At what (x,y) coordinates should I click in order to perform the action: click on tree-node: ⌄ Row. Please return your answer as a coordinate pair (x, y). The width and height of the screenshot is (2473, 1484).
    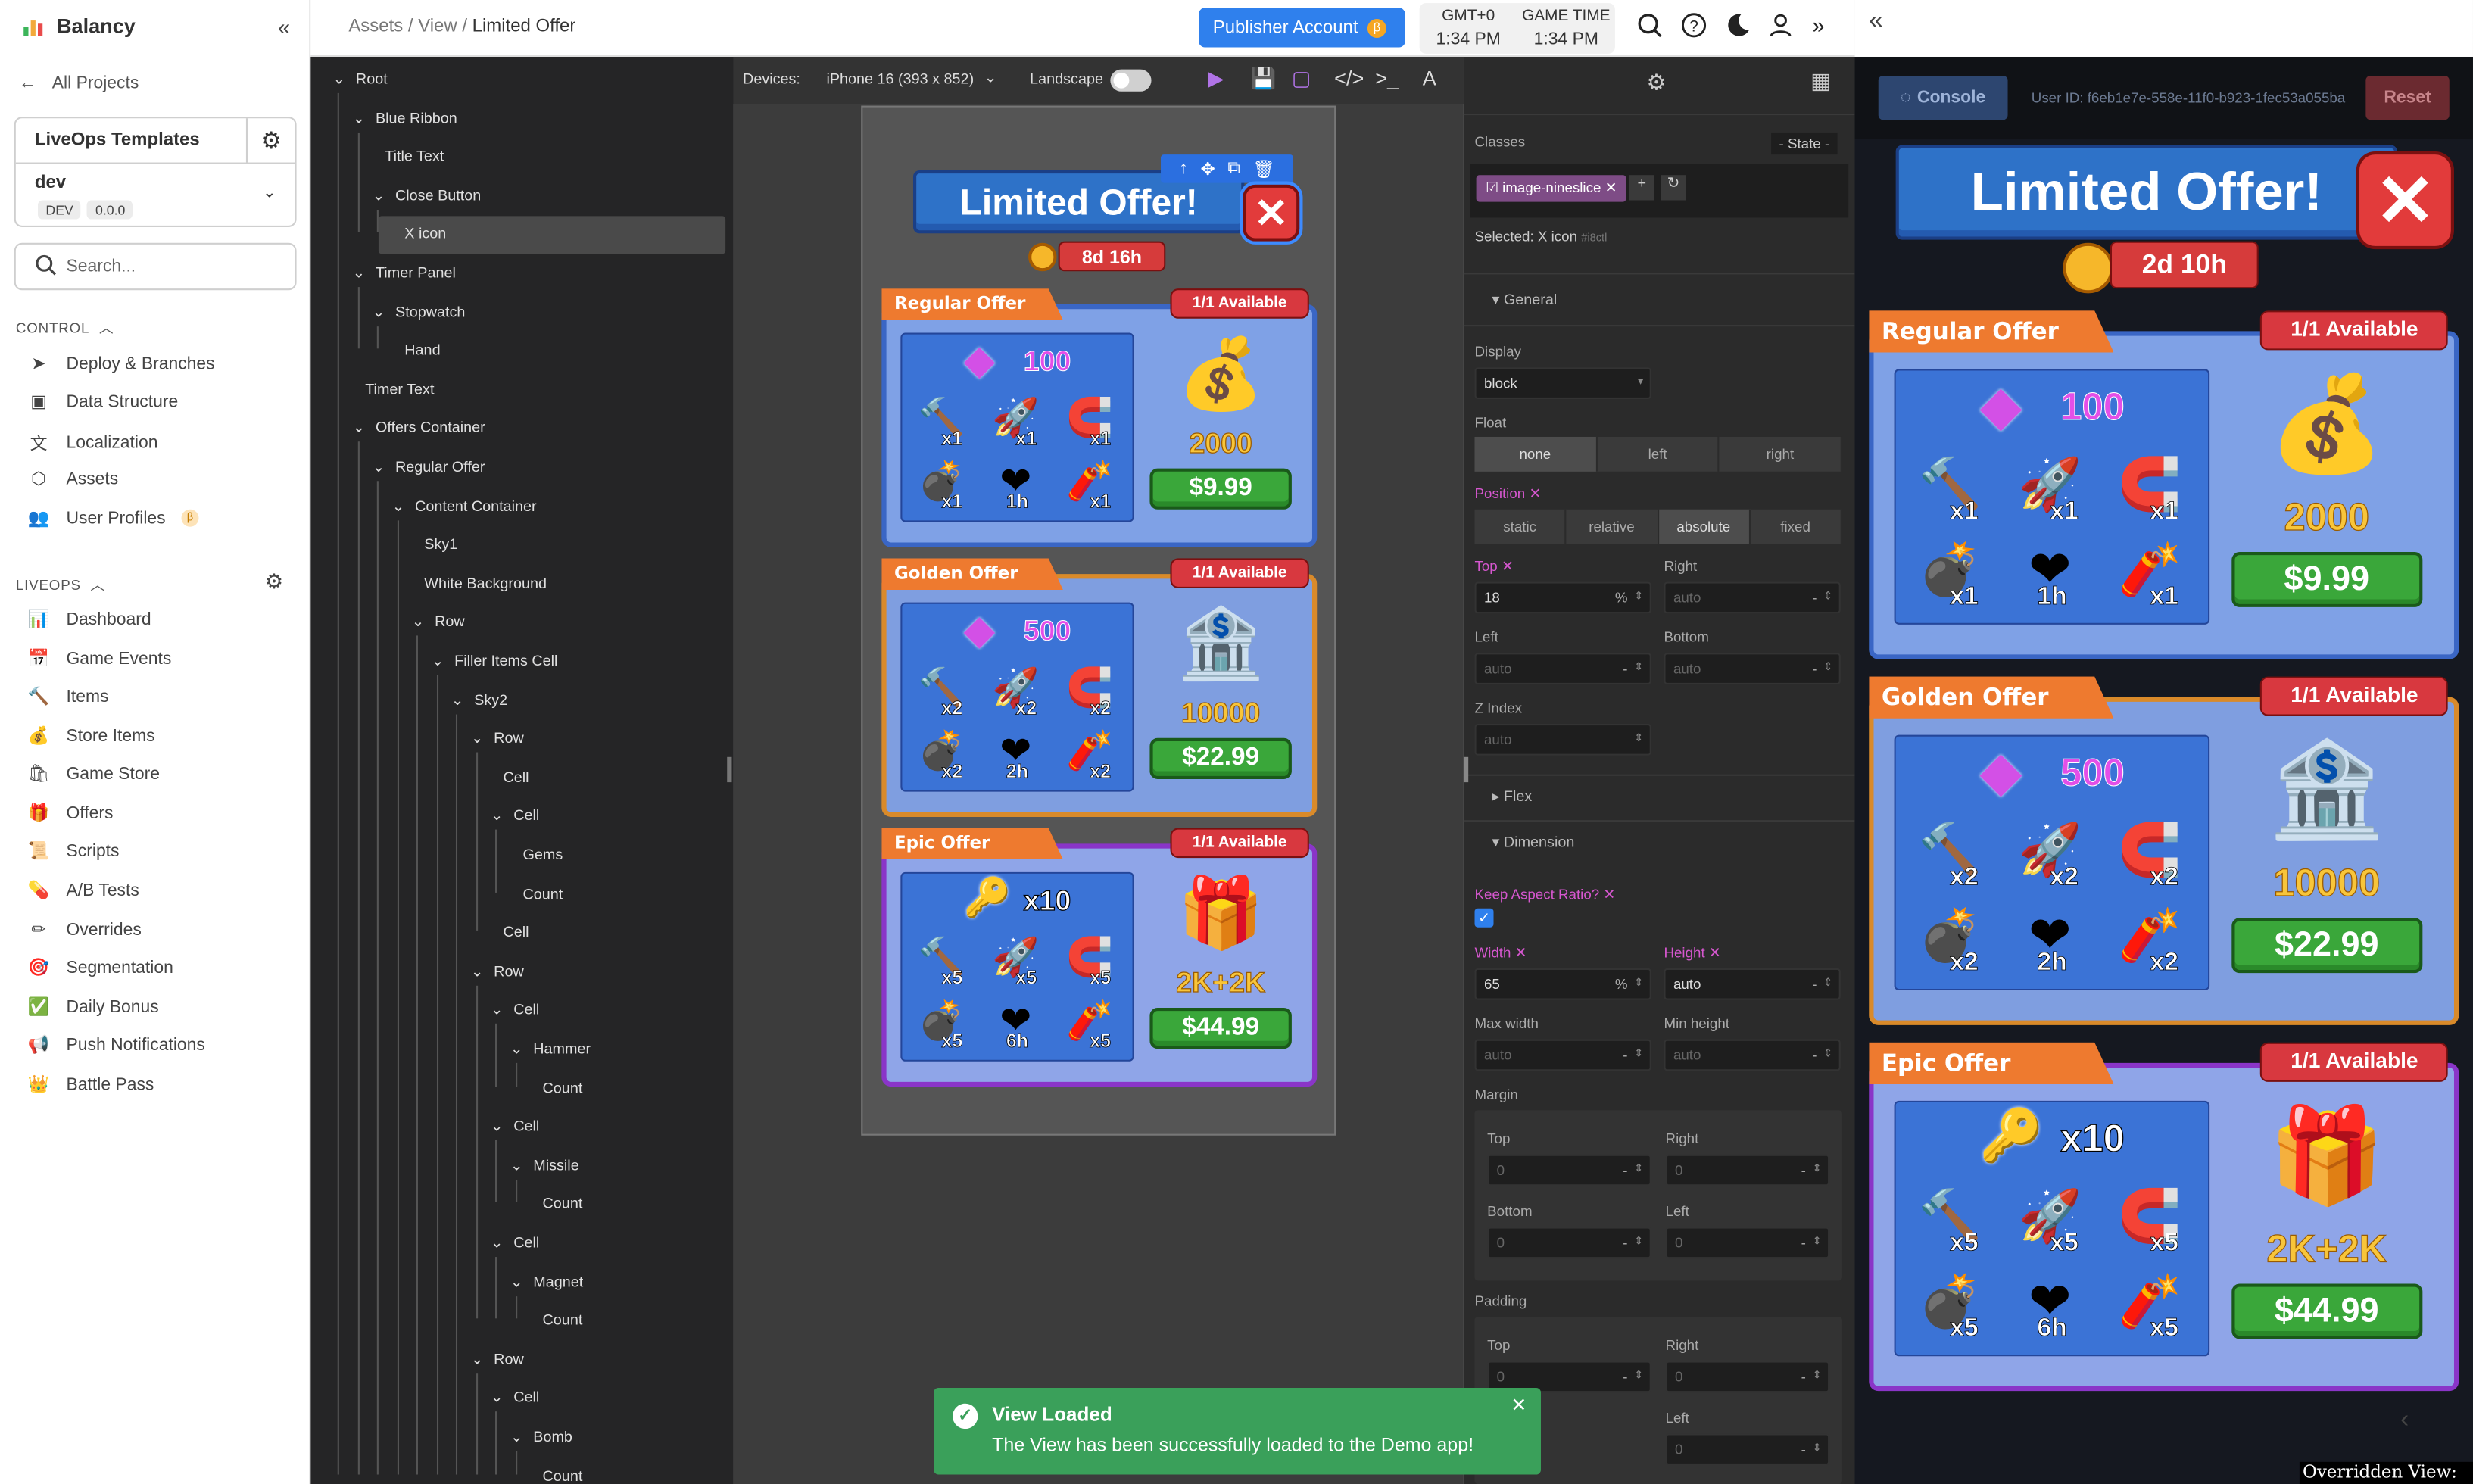
    Looking at the image, I should click on (497, 740).